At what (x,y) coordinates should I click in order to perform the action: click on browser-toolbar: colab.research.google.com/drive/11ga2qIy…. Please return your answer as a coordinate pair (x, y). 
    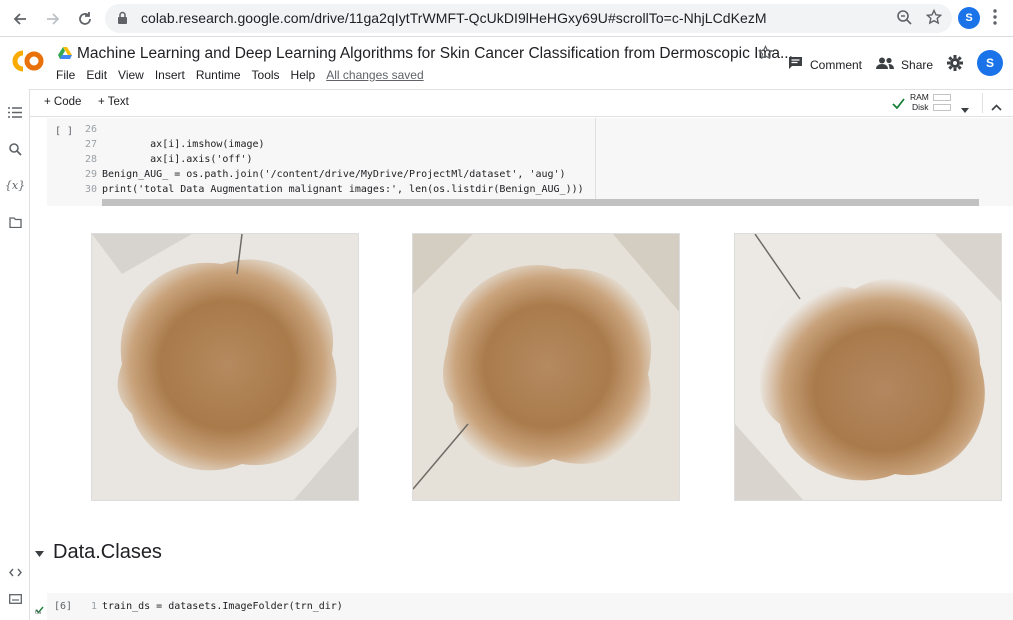
    Looking at the image, I should click on (506, 18).